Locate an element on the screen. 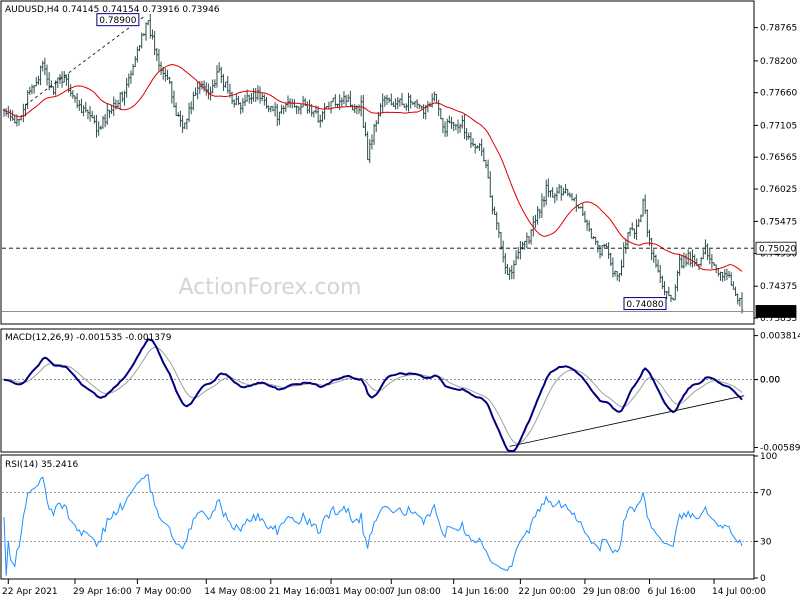 The width and height of the screenshot is (800, 604). x-tick-label: 22 Apr 2021 is located at coordinates (30, 592).